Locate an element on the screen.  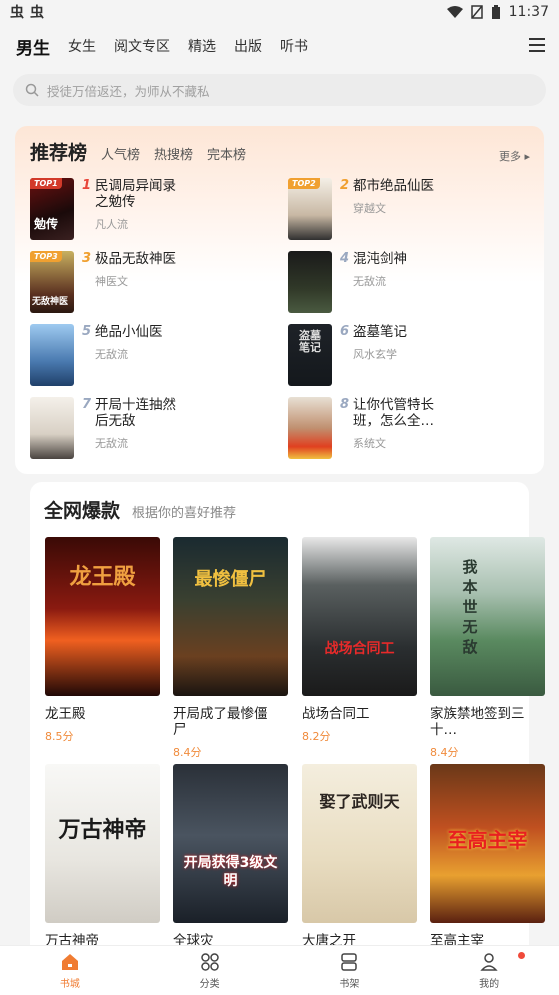
tab-female: 女生 is located at coordinates (82, 46).